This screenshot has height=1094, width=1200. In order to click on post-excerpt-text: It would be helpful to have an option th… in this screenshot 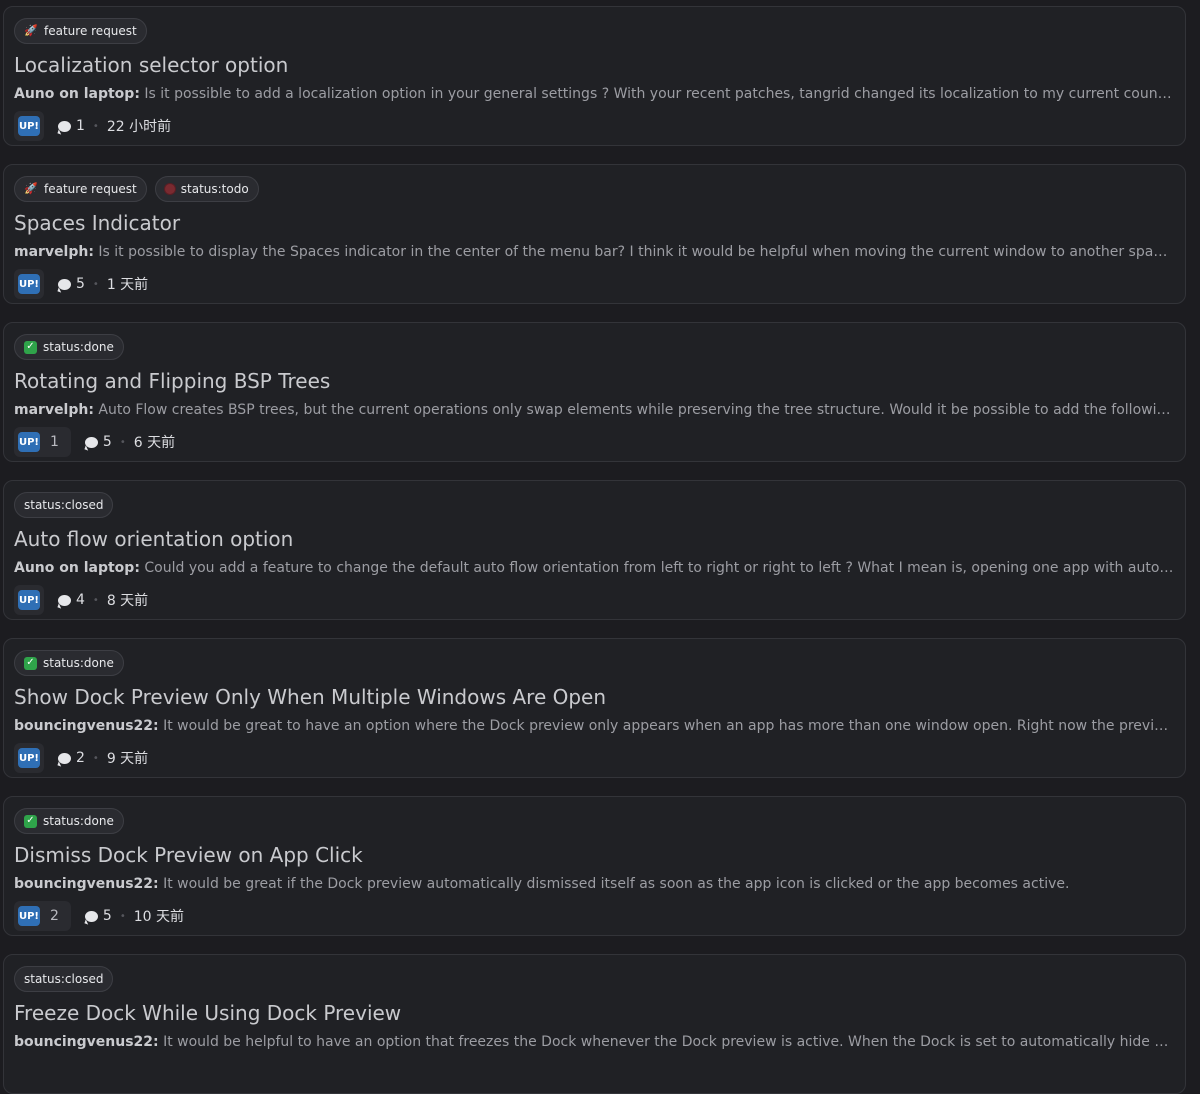, I will do `click(668, 1042)`.